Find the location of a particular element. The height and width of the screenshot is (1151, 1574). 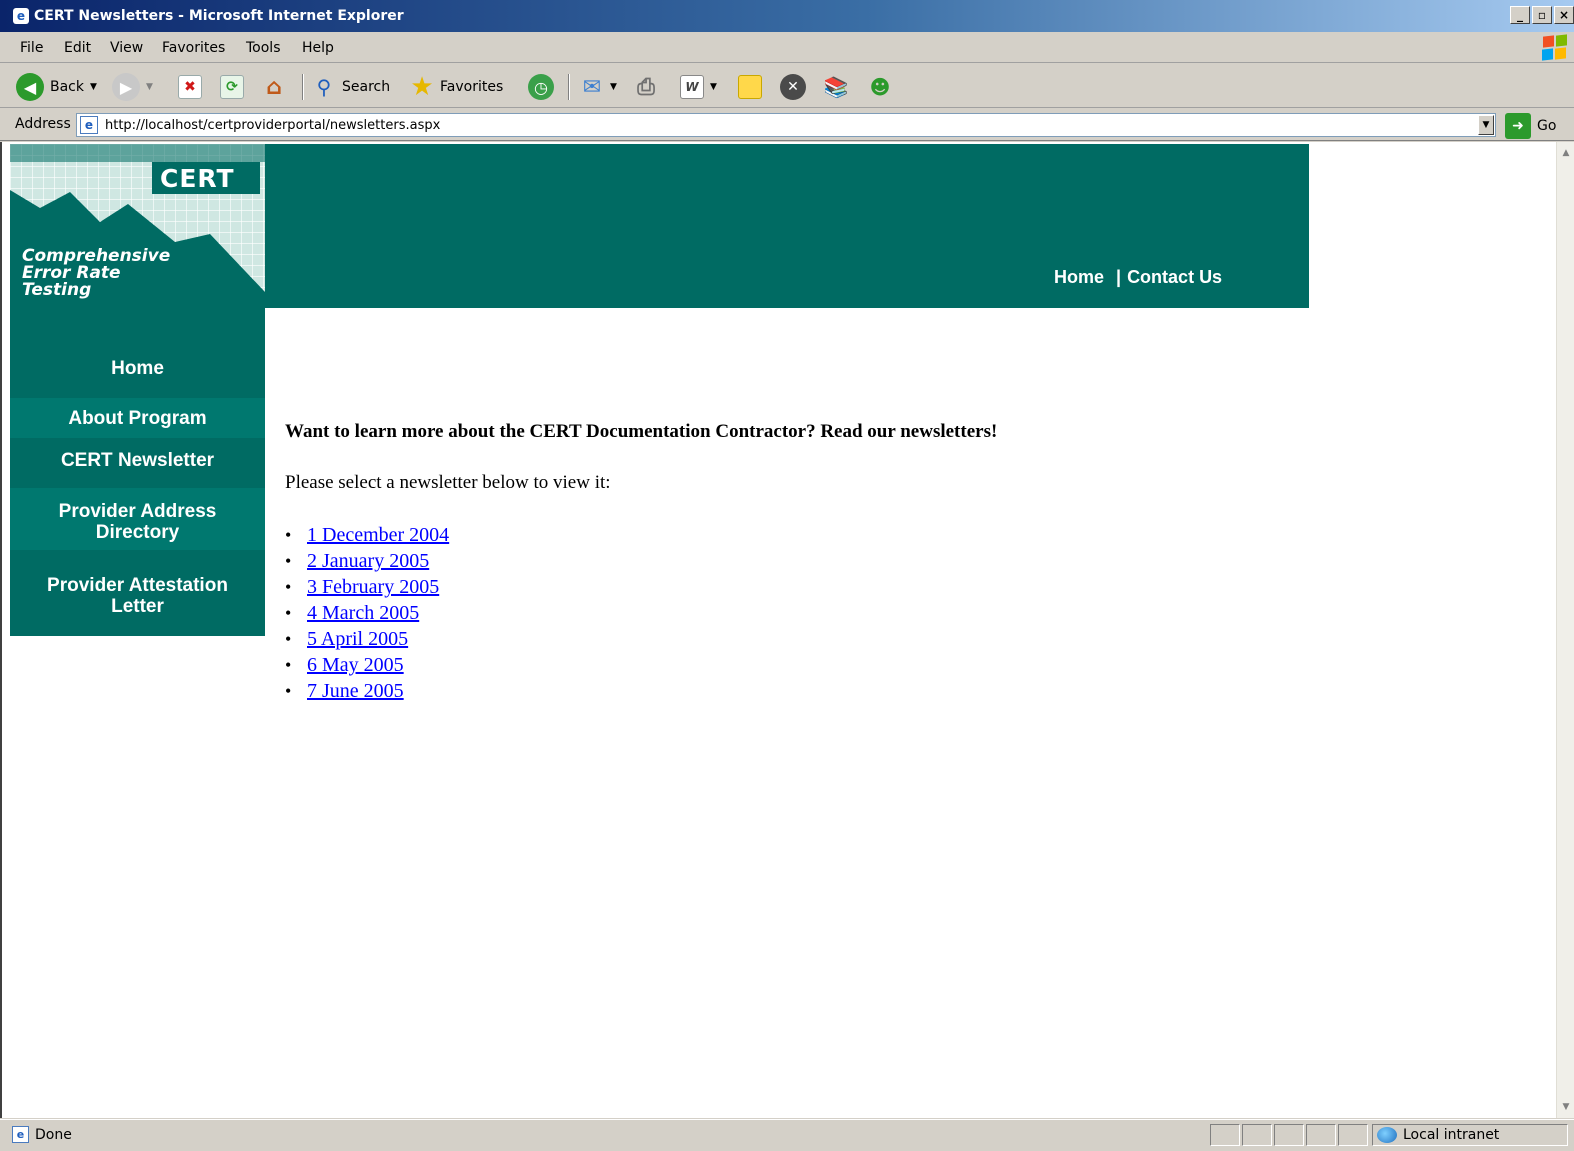

note-icon is located at coordinates (750, 87).